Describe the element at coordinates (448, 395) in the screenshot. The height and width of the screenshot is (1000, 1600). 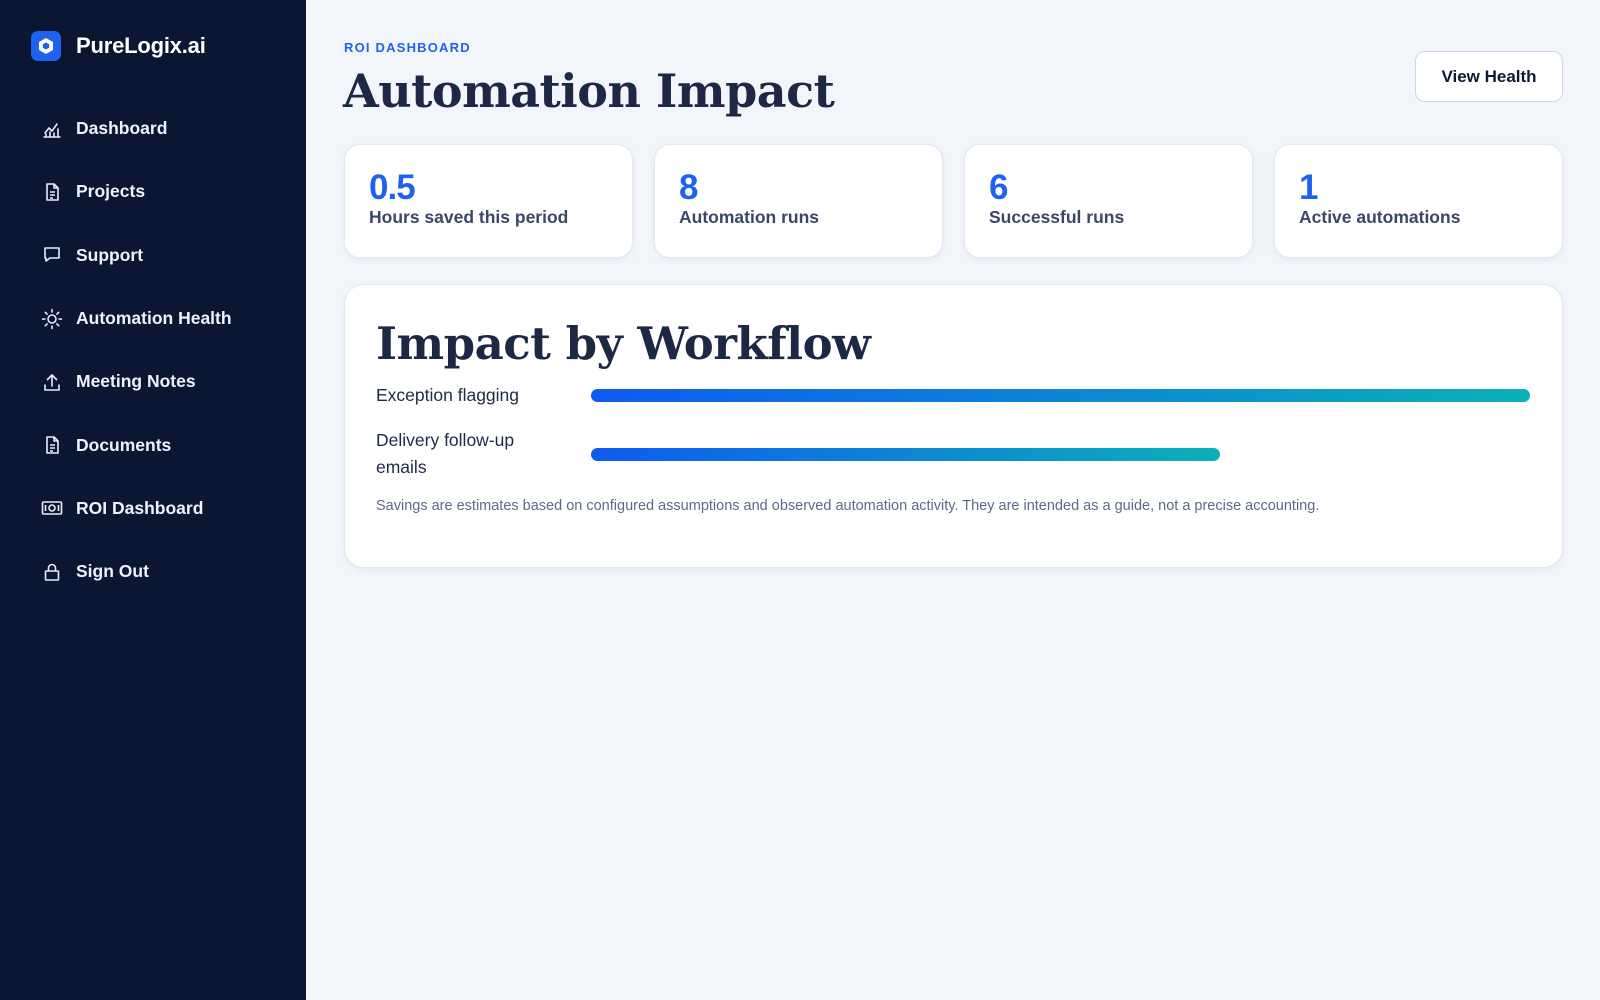
I see `workflow-label: Exception flagging` at that location.